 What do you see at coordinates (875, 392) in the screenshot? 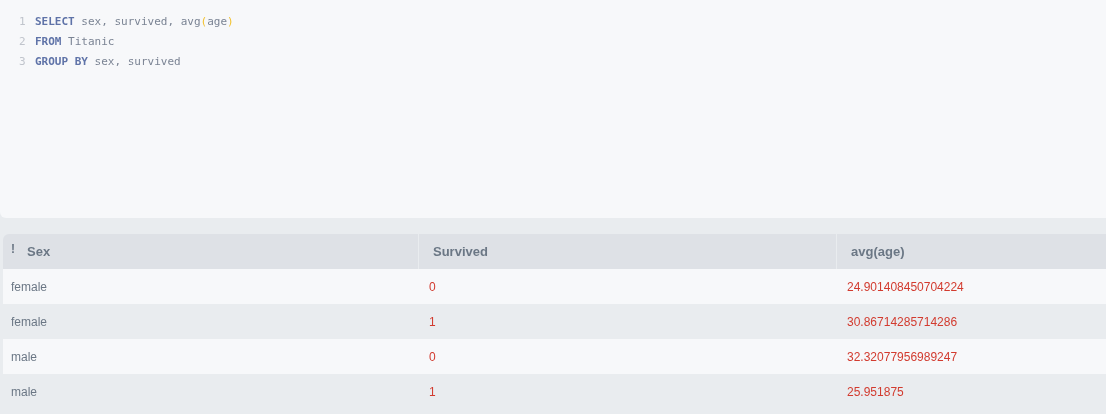
I see `table-cell-text: 25.951875` at bounding box center [875, 392].